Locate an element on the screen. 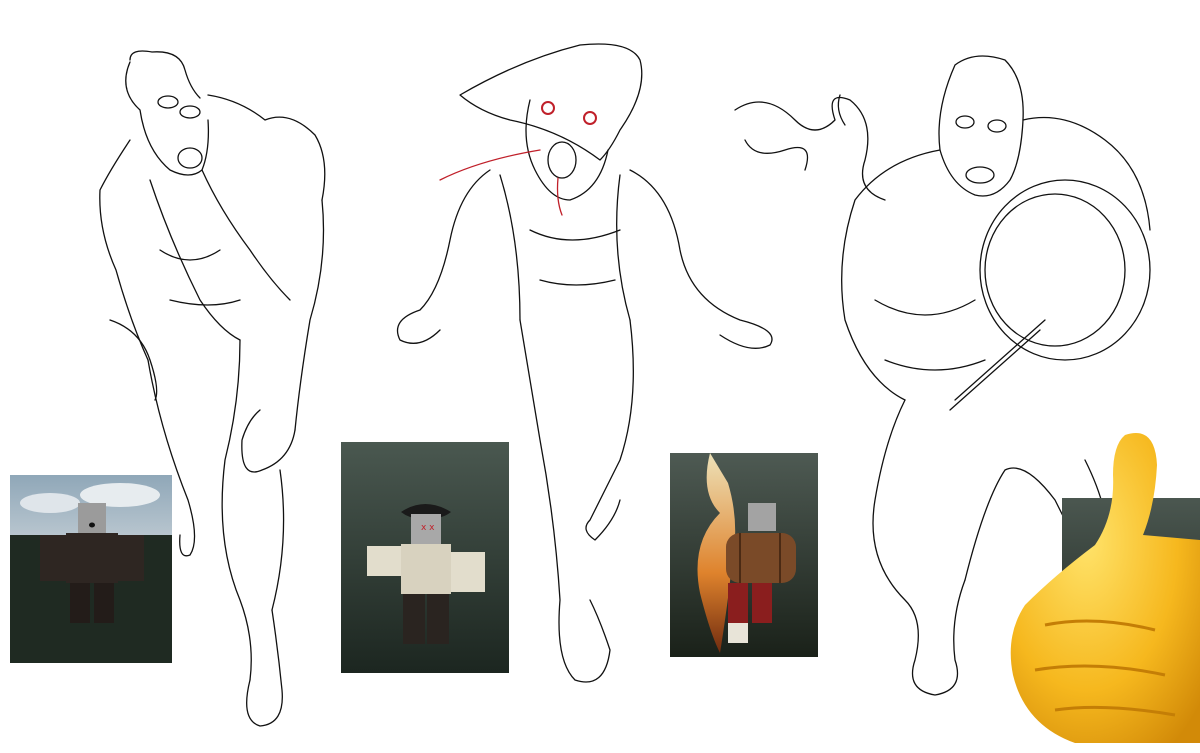  thumbs-up-emoji is located at coordinates (1105, 588).